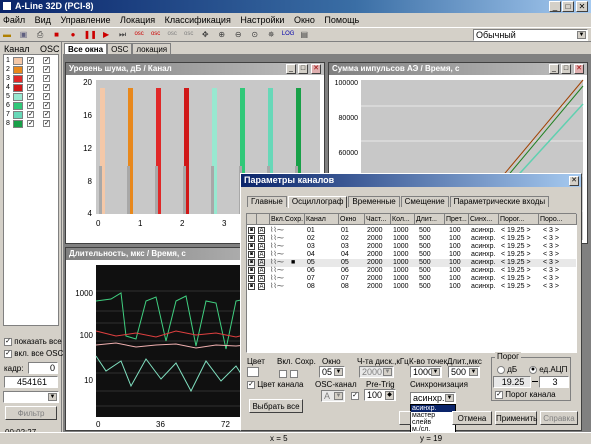 This screenshot has height=444, width=591. I want to click on channel-row: 5 ✓ ✓, so click(32, 97).